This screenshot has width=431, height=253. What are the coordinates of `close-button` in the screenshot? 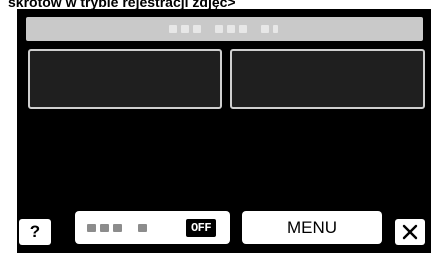 It's located at (410, 232).